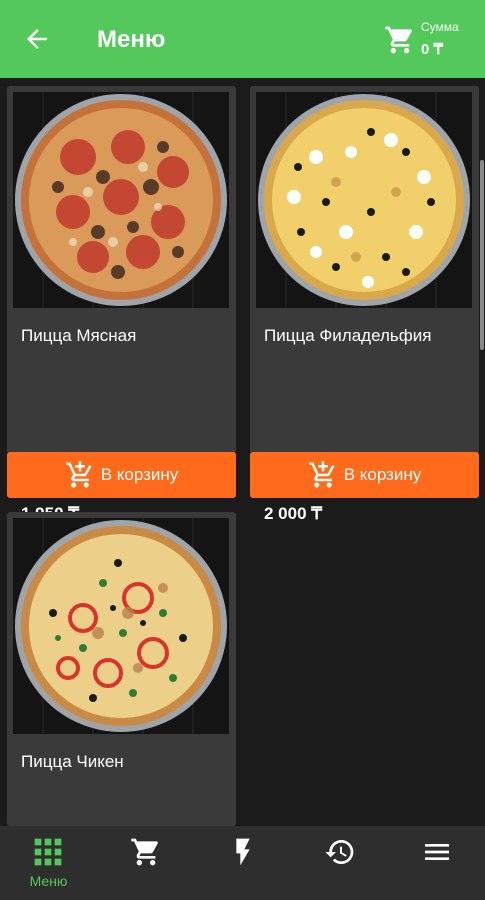 The height and width of the screenshot is (900, 485). Describe the element at coordinates (348, 335) in the screenshot. I see `product-name: Пицца Филадельфия` at that location.